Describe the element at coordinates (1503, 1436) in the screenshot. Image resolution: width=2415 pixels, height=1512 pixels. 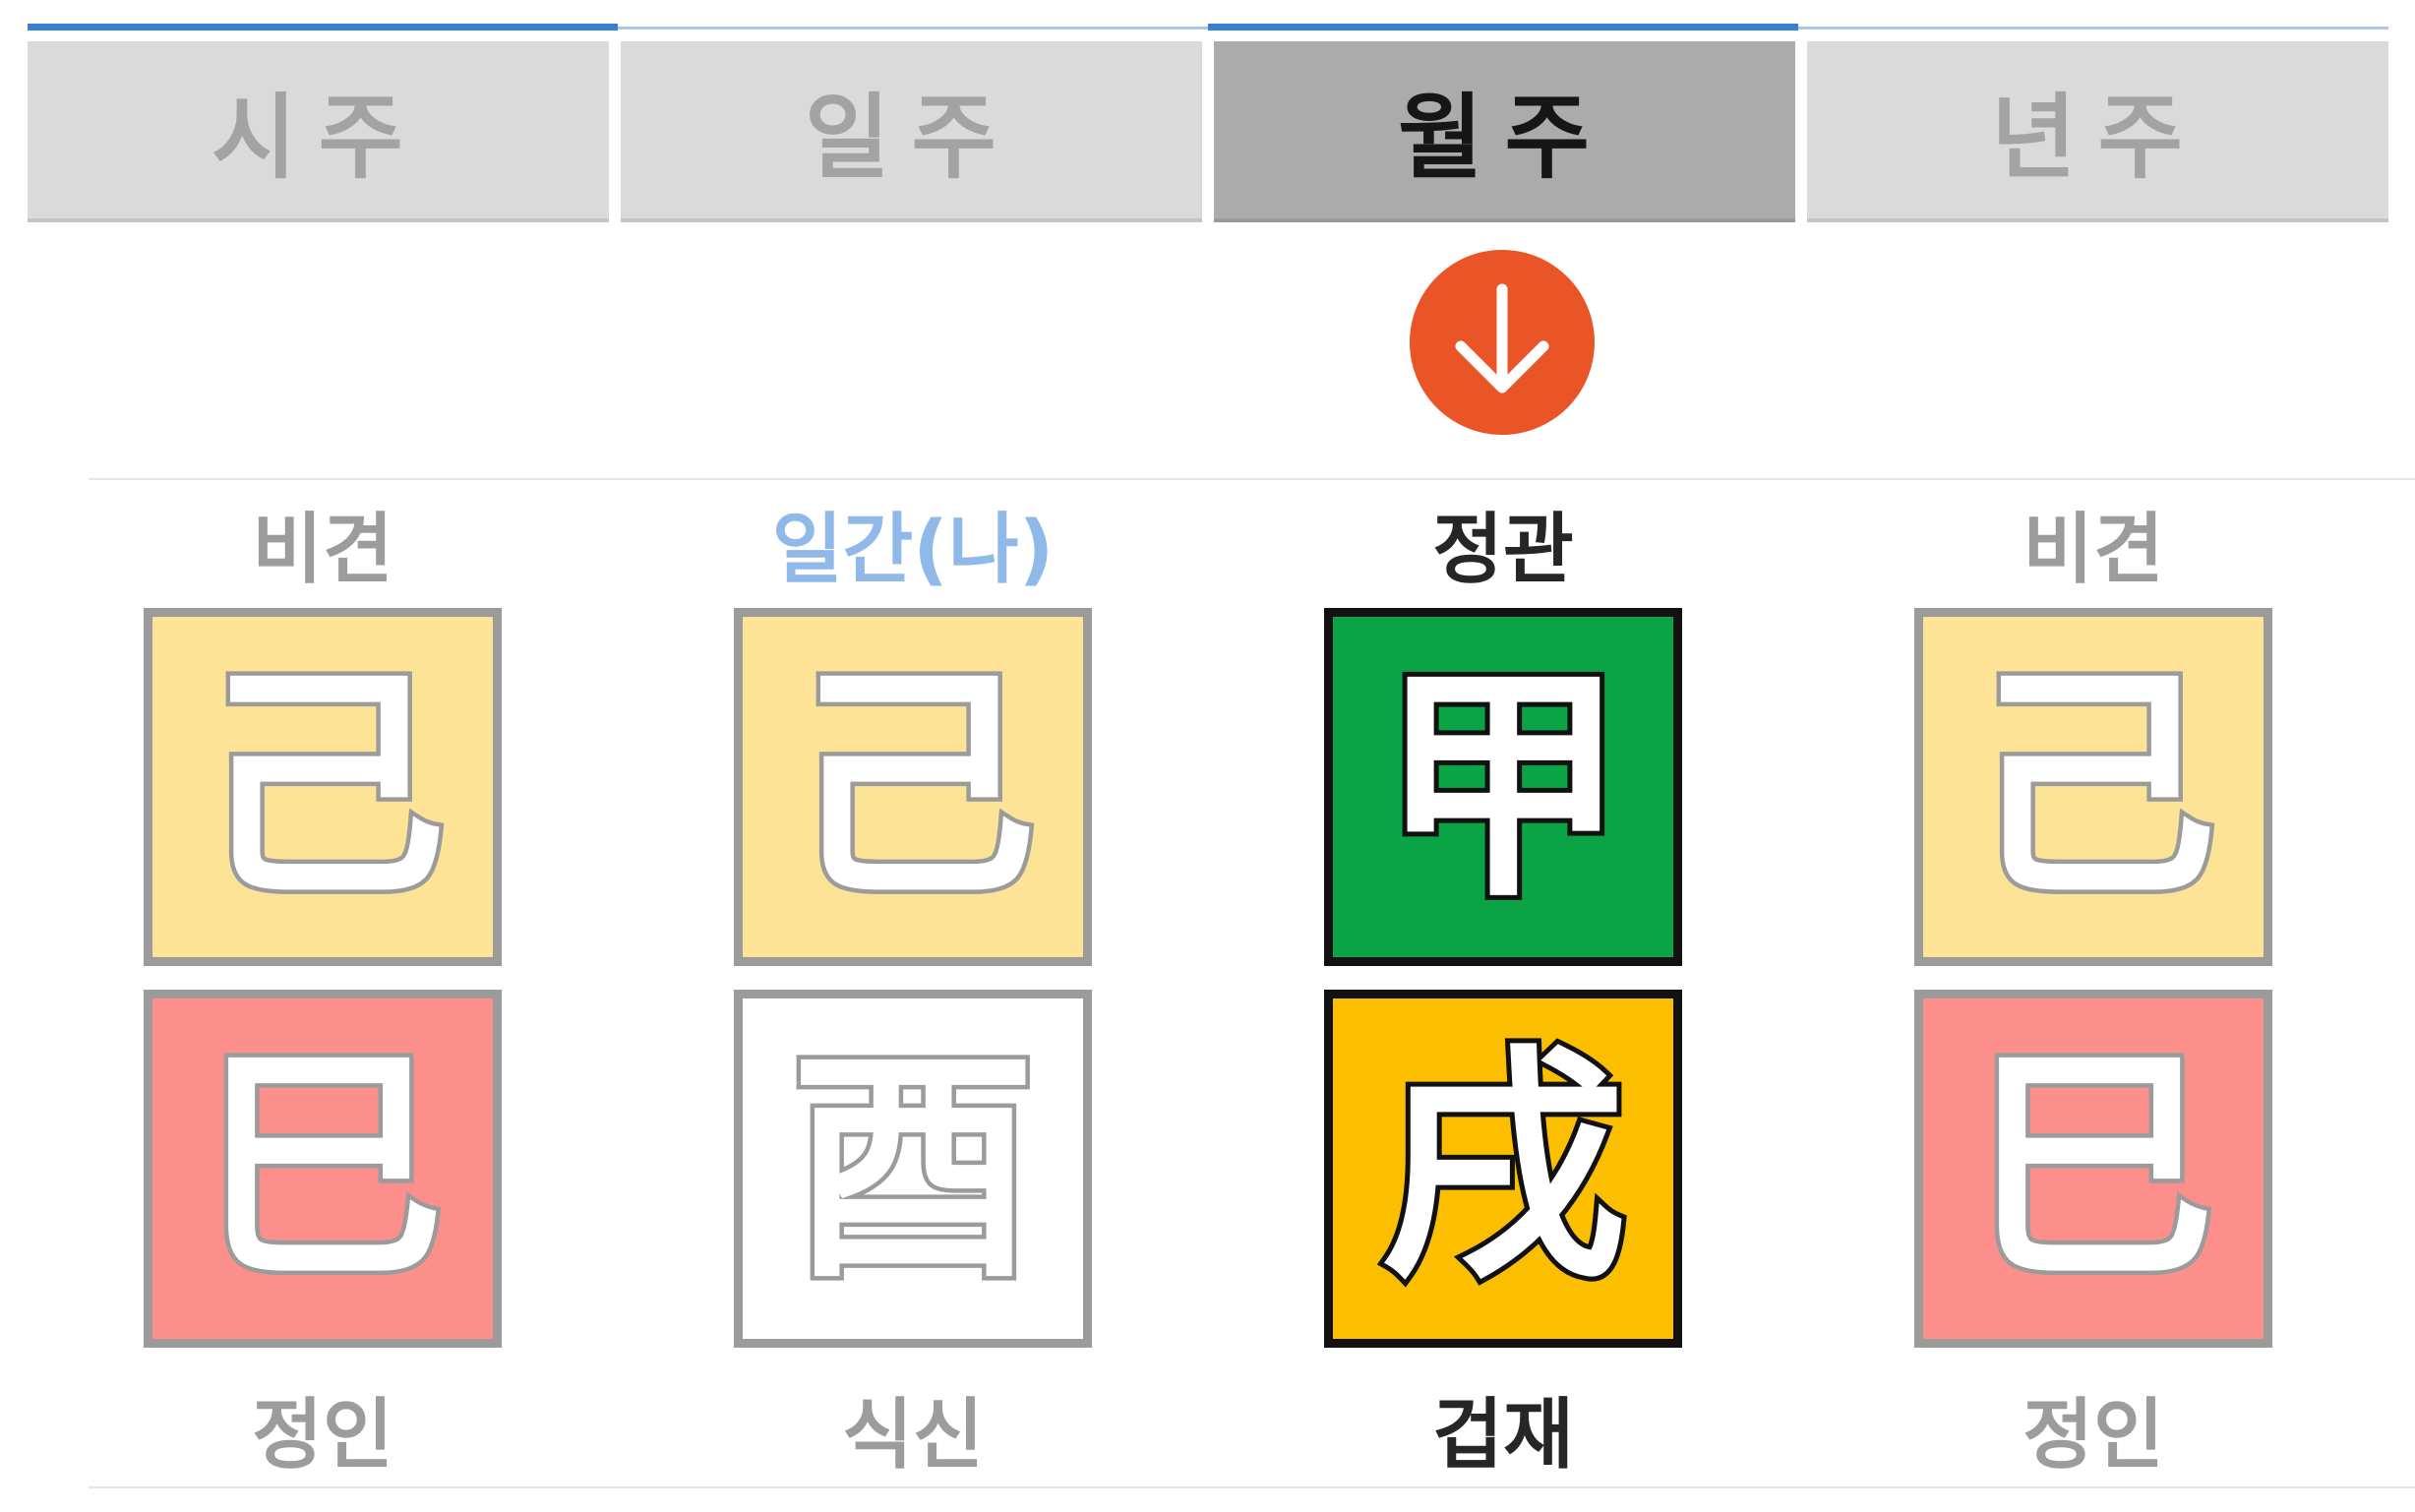
I see `branch-ten-god-label: 겁재` at that location.